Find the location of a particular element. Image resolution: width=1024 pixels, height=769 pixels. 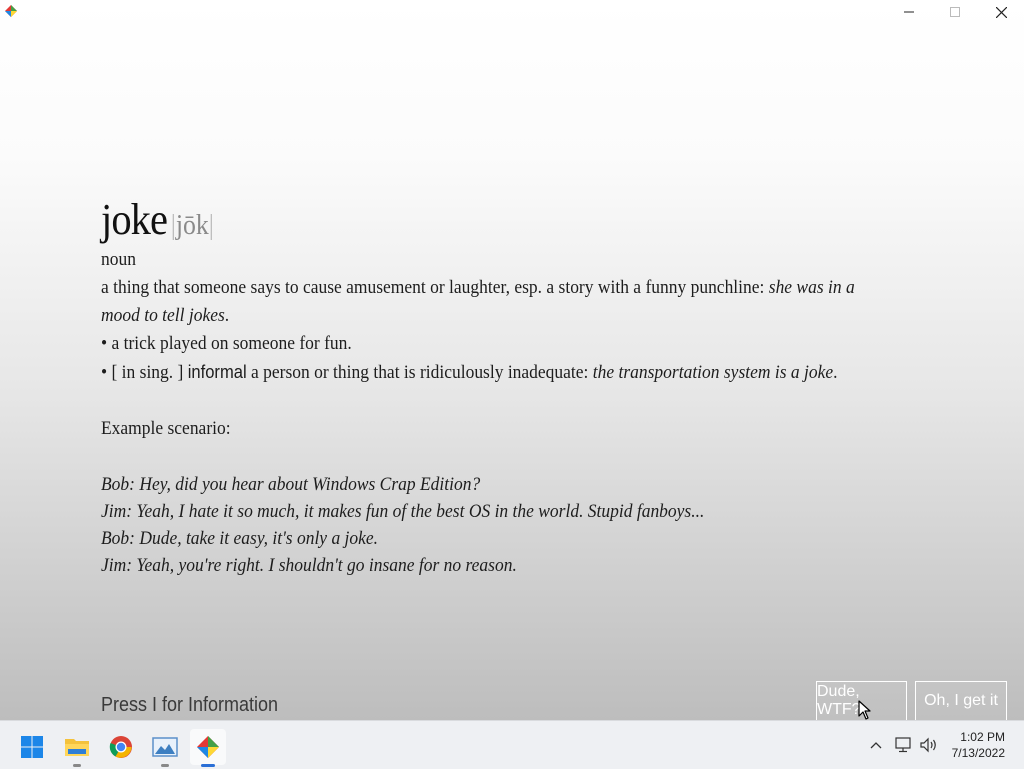

oh-i-get-it-button: Oh, I get it is located at coordinates (961, 701).